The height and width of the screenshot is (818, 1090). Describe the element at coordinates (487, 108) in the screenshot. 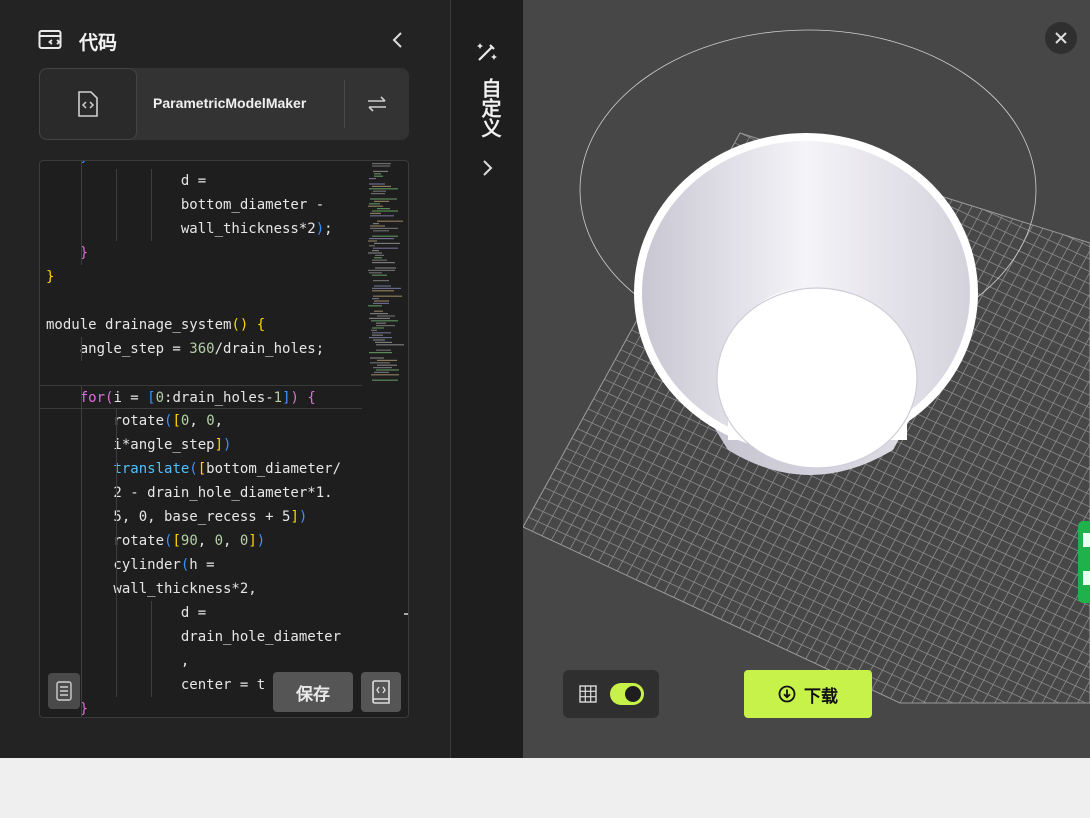

I see `customize-label: 自定义` at that location.